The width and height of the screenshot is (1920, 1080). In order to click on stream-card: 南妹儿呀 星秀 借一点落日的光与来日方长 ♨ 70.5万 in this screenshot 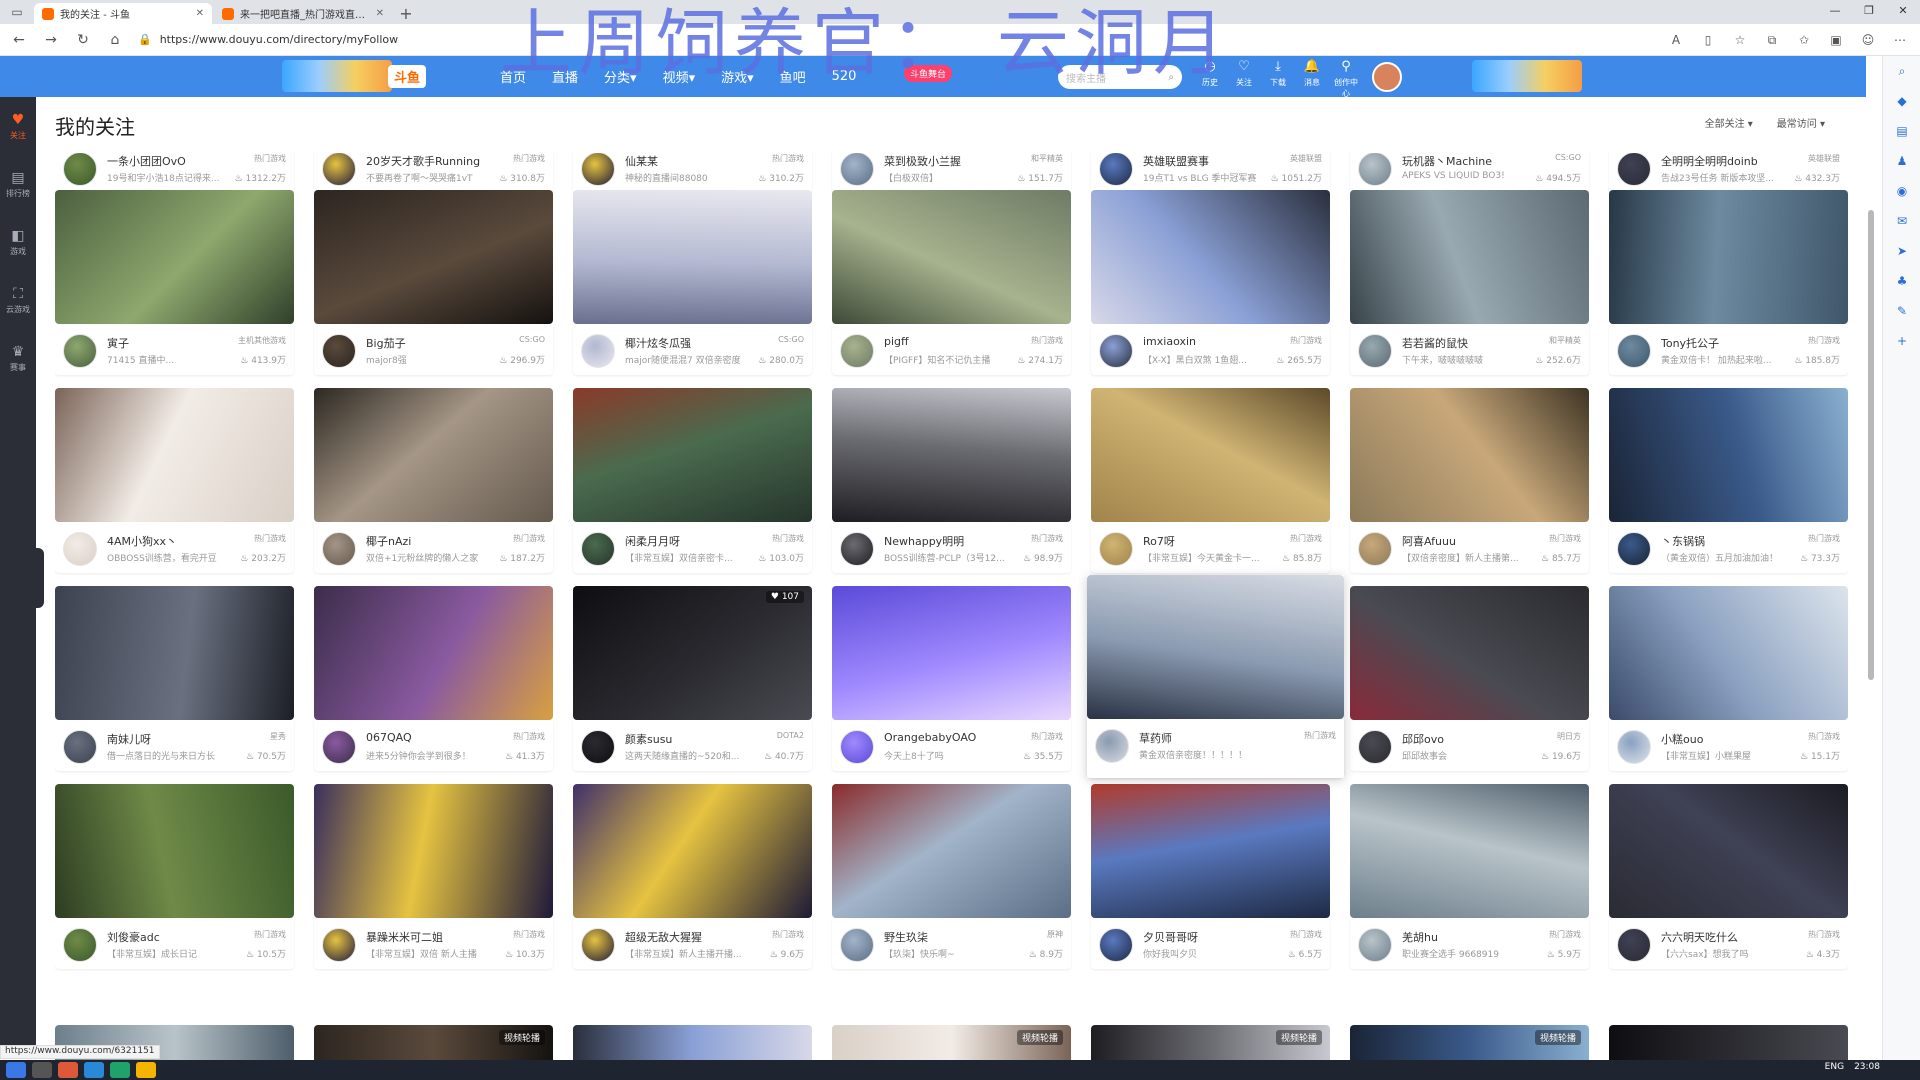, I will do `click(174, 678)`.